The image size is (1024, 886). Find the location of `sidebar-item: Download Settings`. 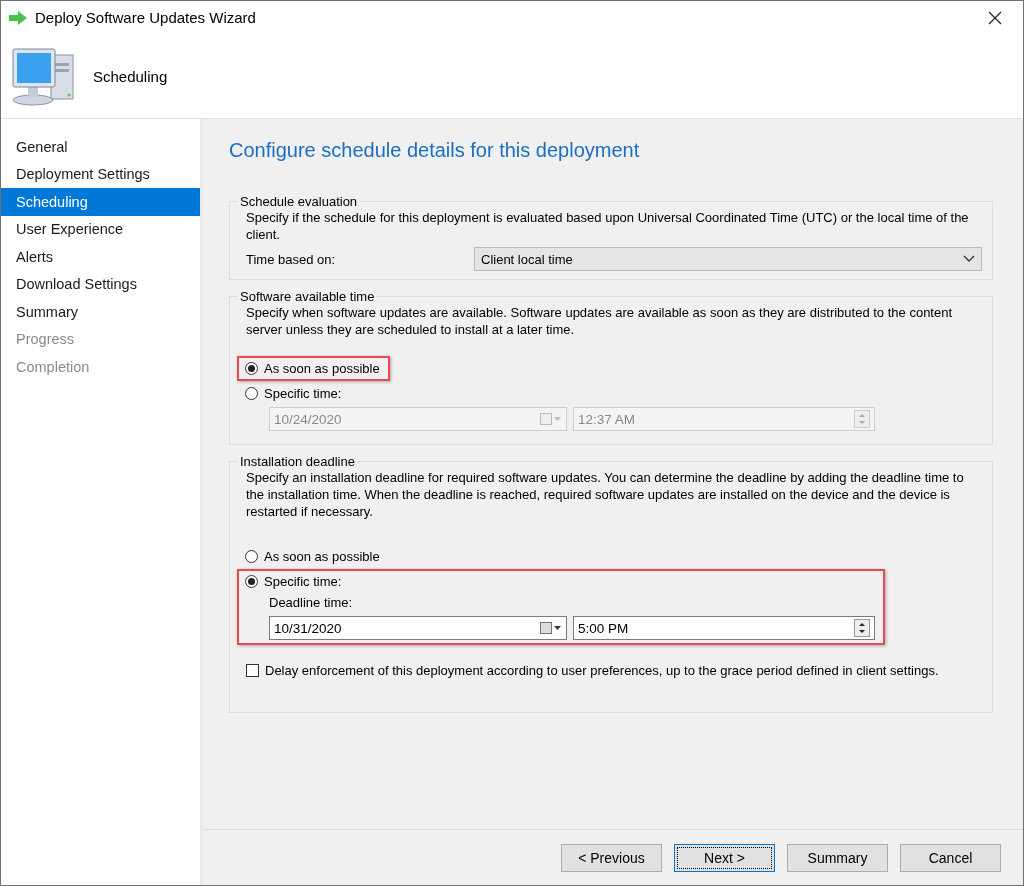

sidebar-item: Download Settings is located at coordinates (100, 284).